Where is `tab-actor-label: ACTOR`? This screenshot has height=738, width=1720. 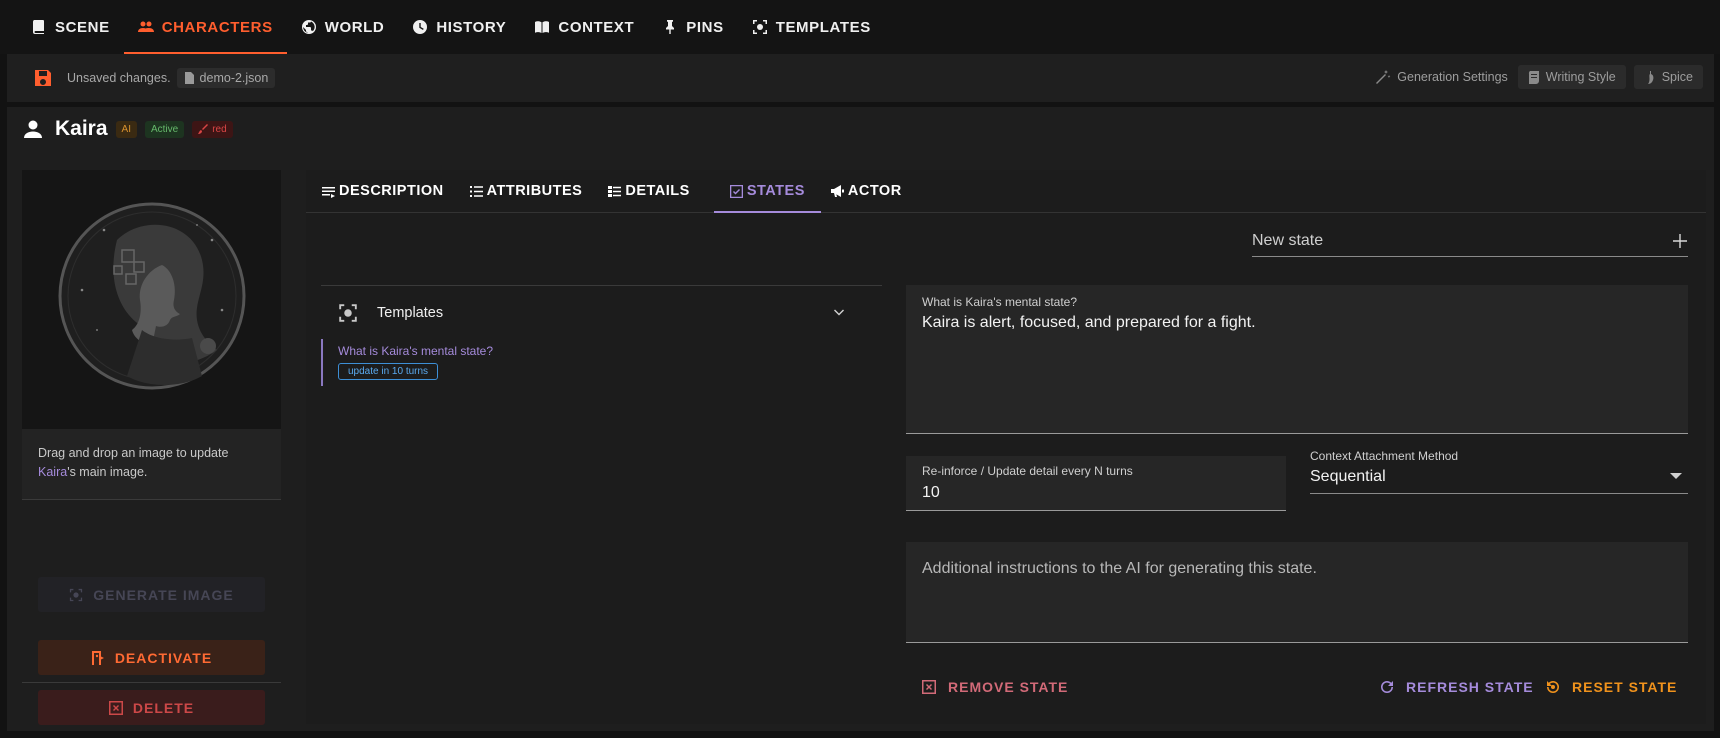 tab-actor-label: ACTOR is located at coordinates (874, 191).